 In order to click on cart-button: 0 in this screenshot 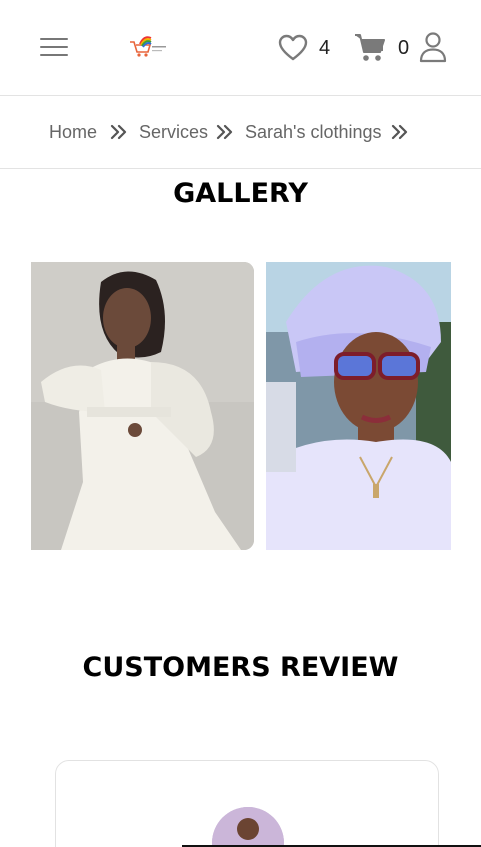, I will do `click(384, 48)`.